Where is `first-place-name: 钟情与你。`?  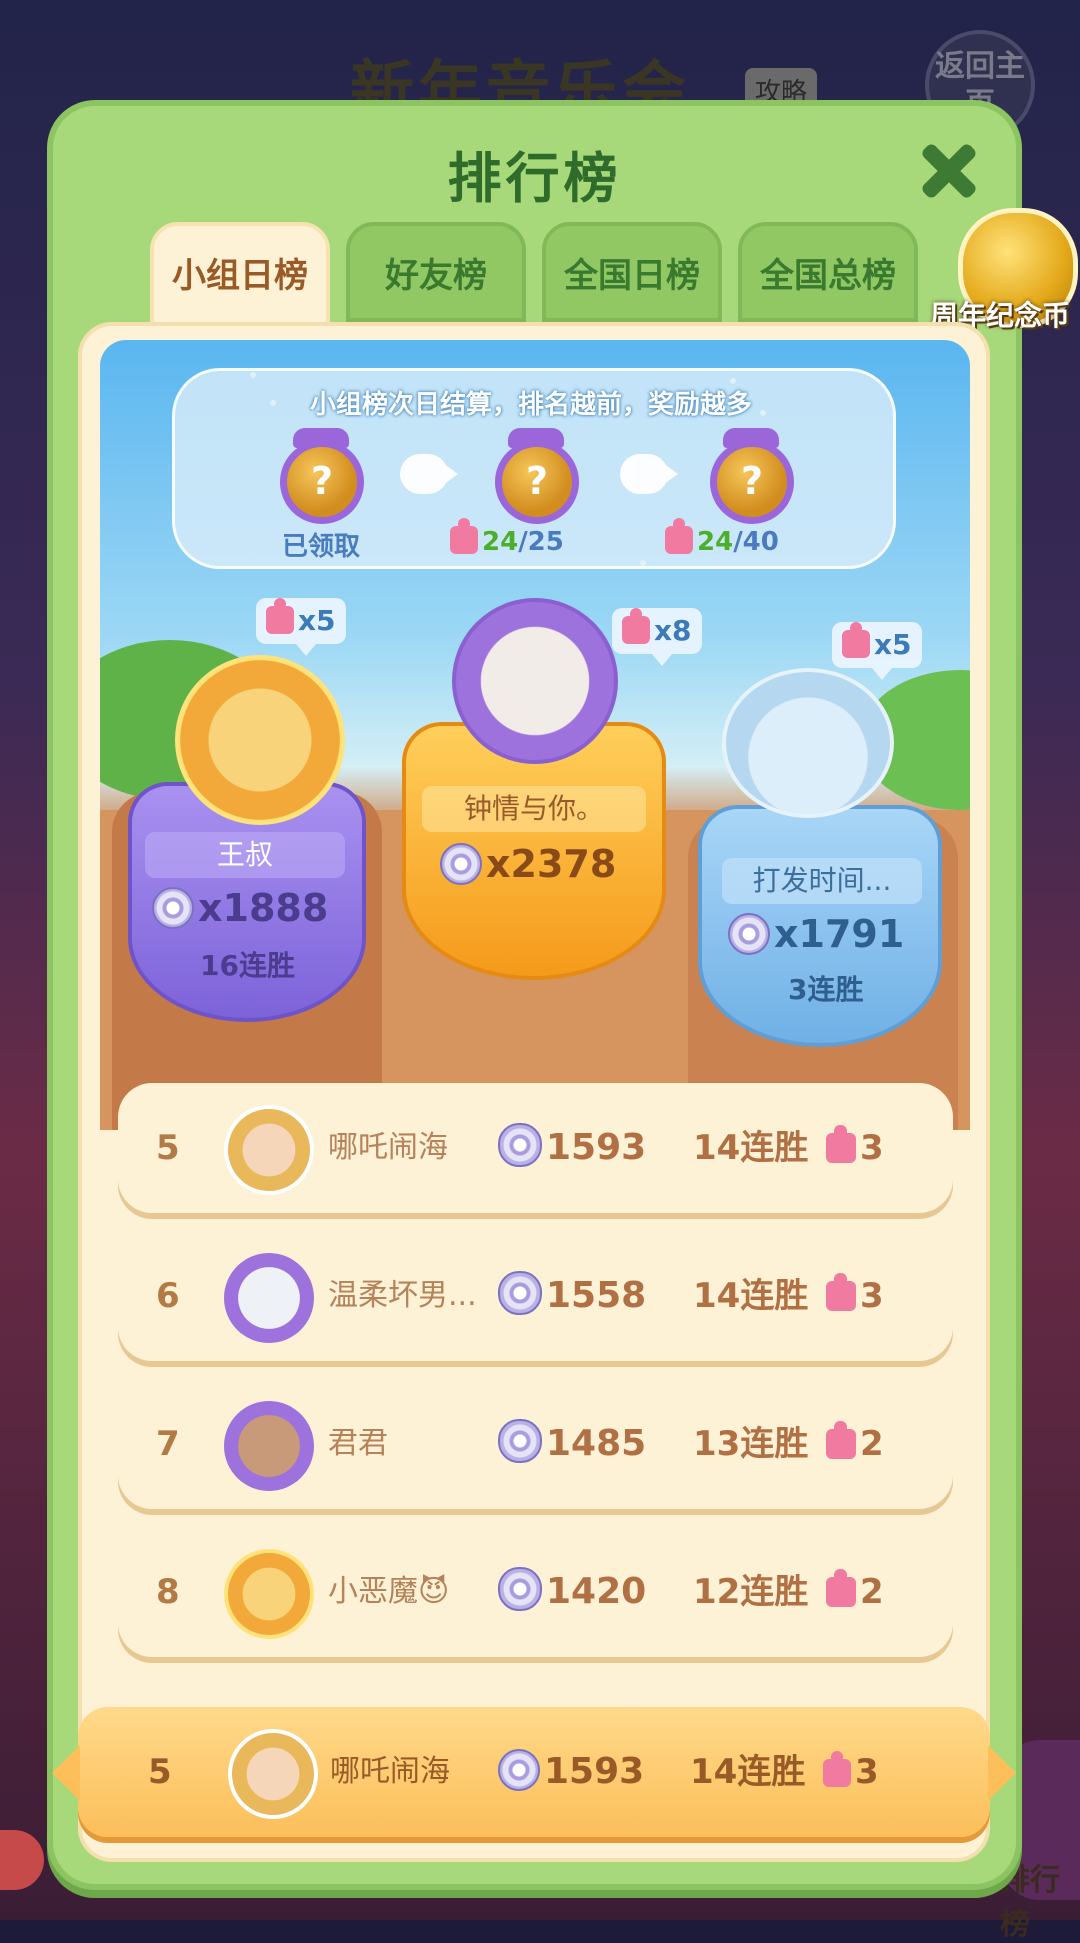
first-place-name: 钟情与你。 is located at coordinates (534, 809).